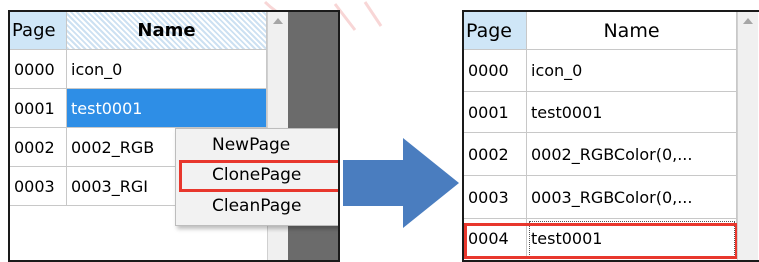 Image resolution: width=759 pixels, height=262 pixels. What do you see at coordinates (256, 206) in the screenshot?
I see `menu-item-cleanpage: CleanPage` at bounding box center [256, 206].